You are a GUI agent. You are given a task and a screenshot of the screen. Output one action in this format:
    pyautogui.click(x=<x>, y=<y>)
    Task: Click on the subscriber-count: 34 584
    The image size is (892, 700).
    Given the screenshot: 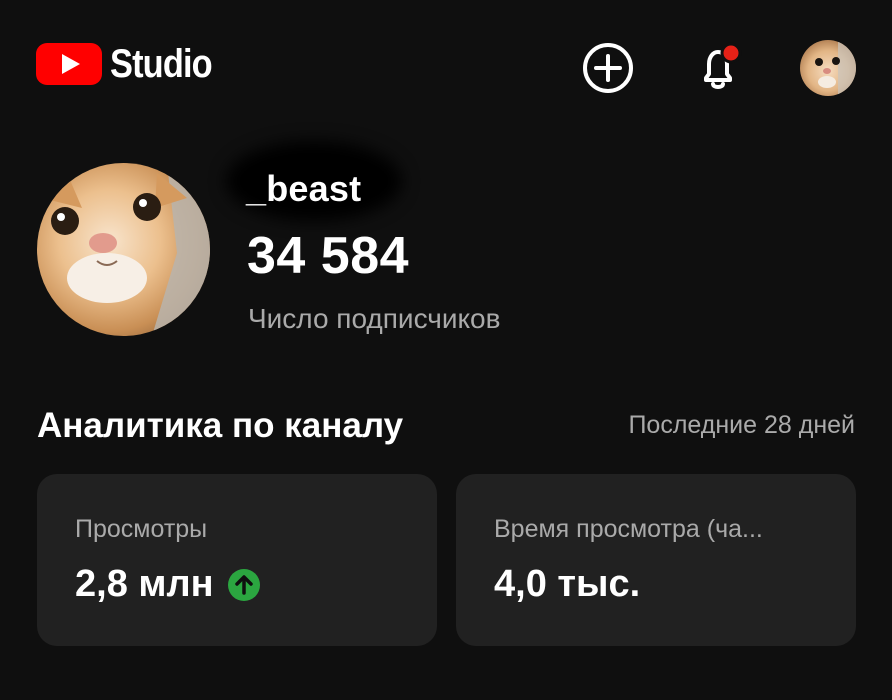 What is the action you would take?
    pyautogui.click(x=328, y=256)
    